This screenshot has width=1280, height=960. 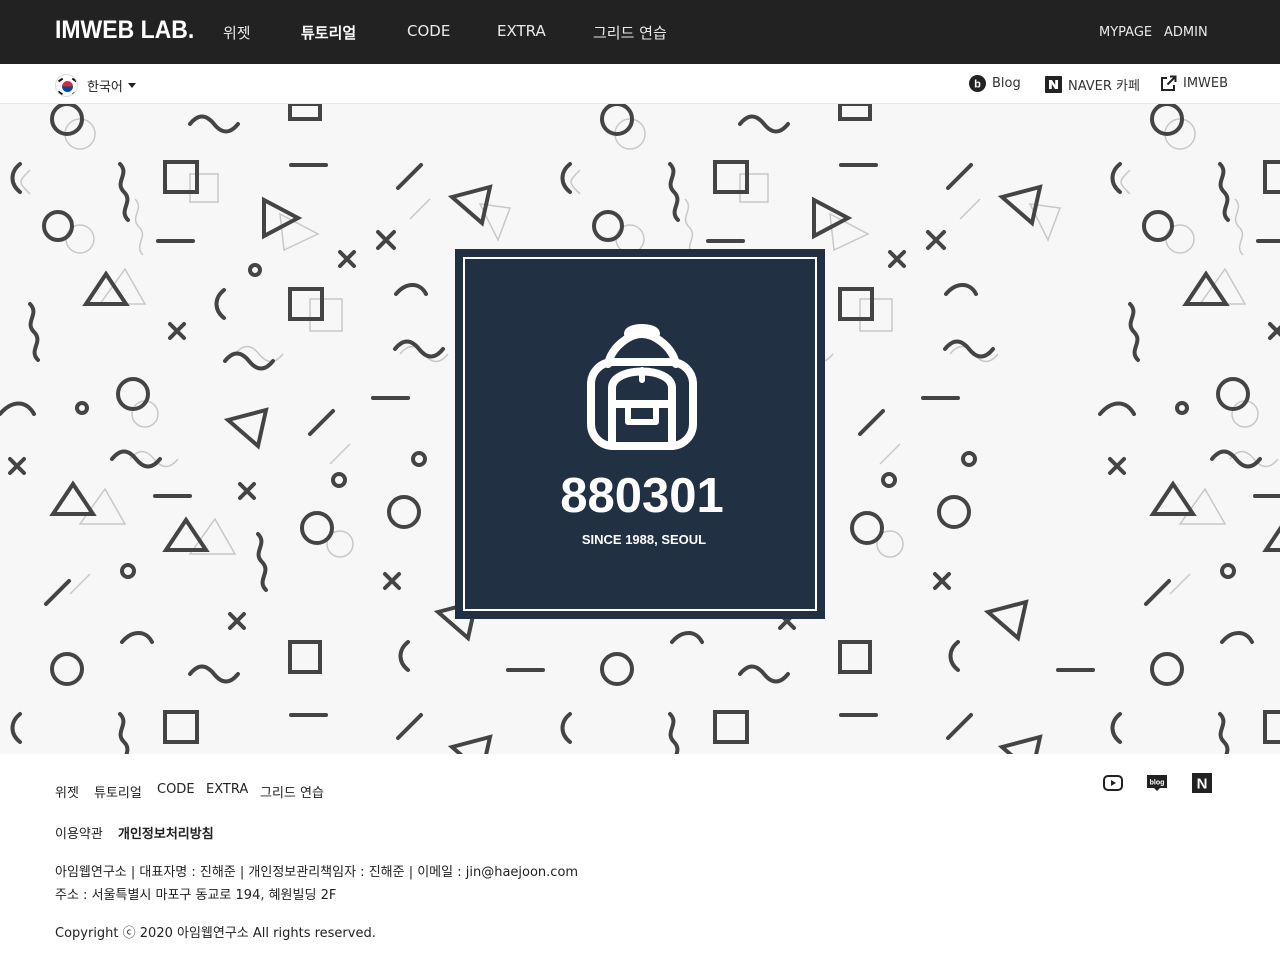 I want to click on nav-item-code: CODE, so click(x=428, y=31).